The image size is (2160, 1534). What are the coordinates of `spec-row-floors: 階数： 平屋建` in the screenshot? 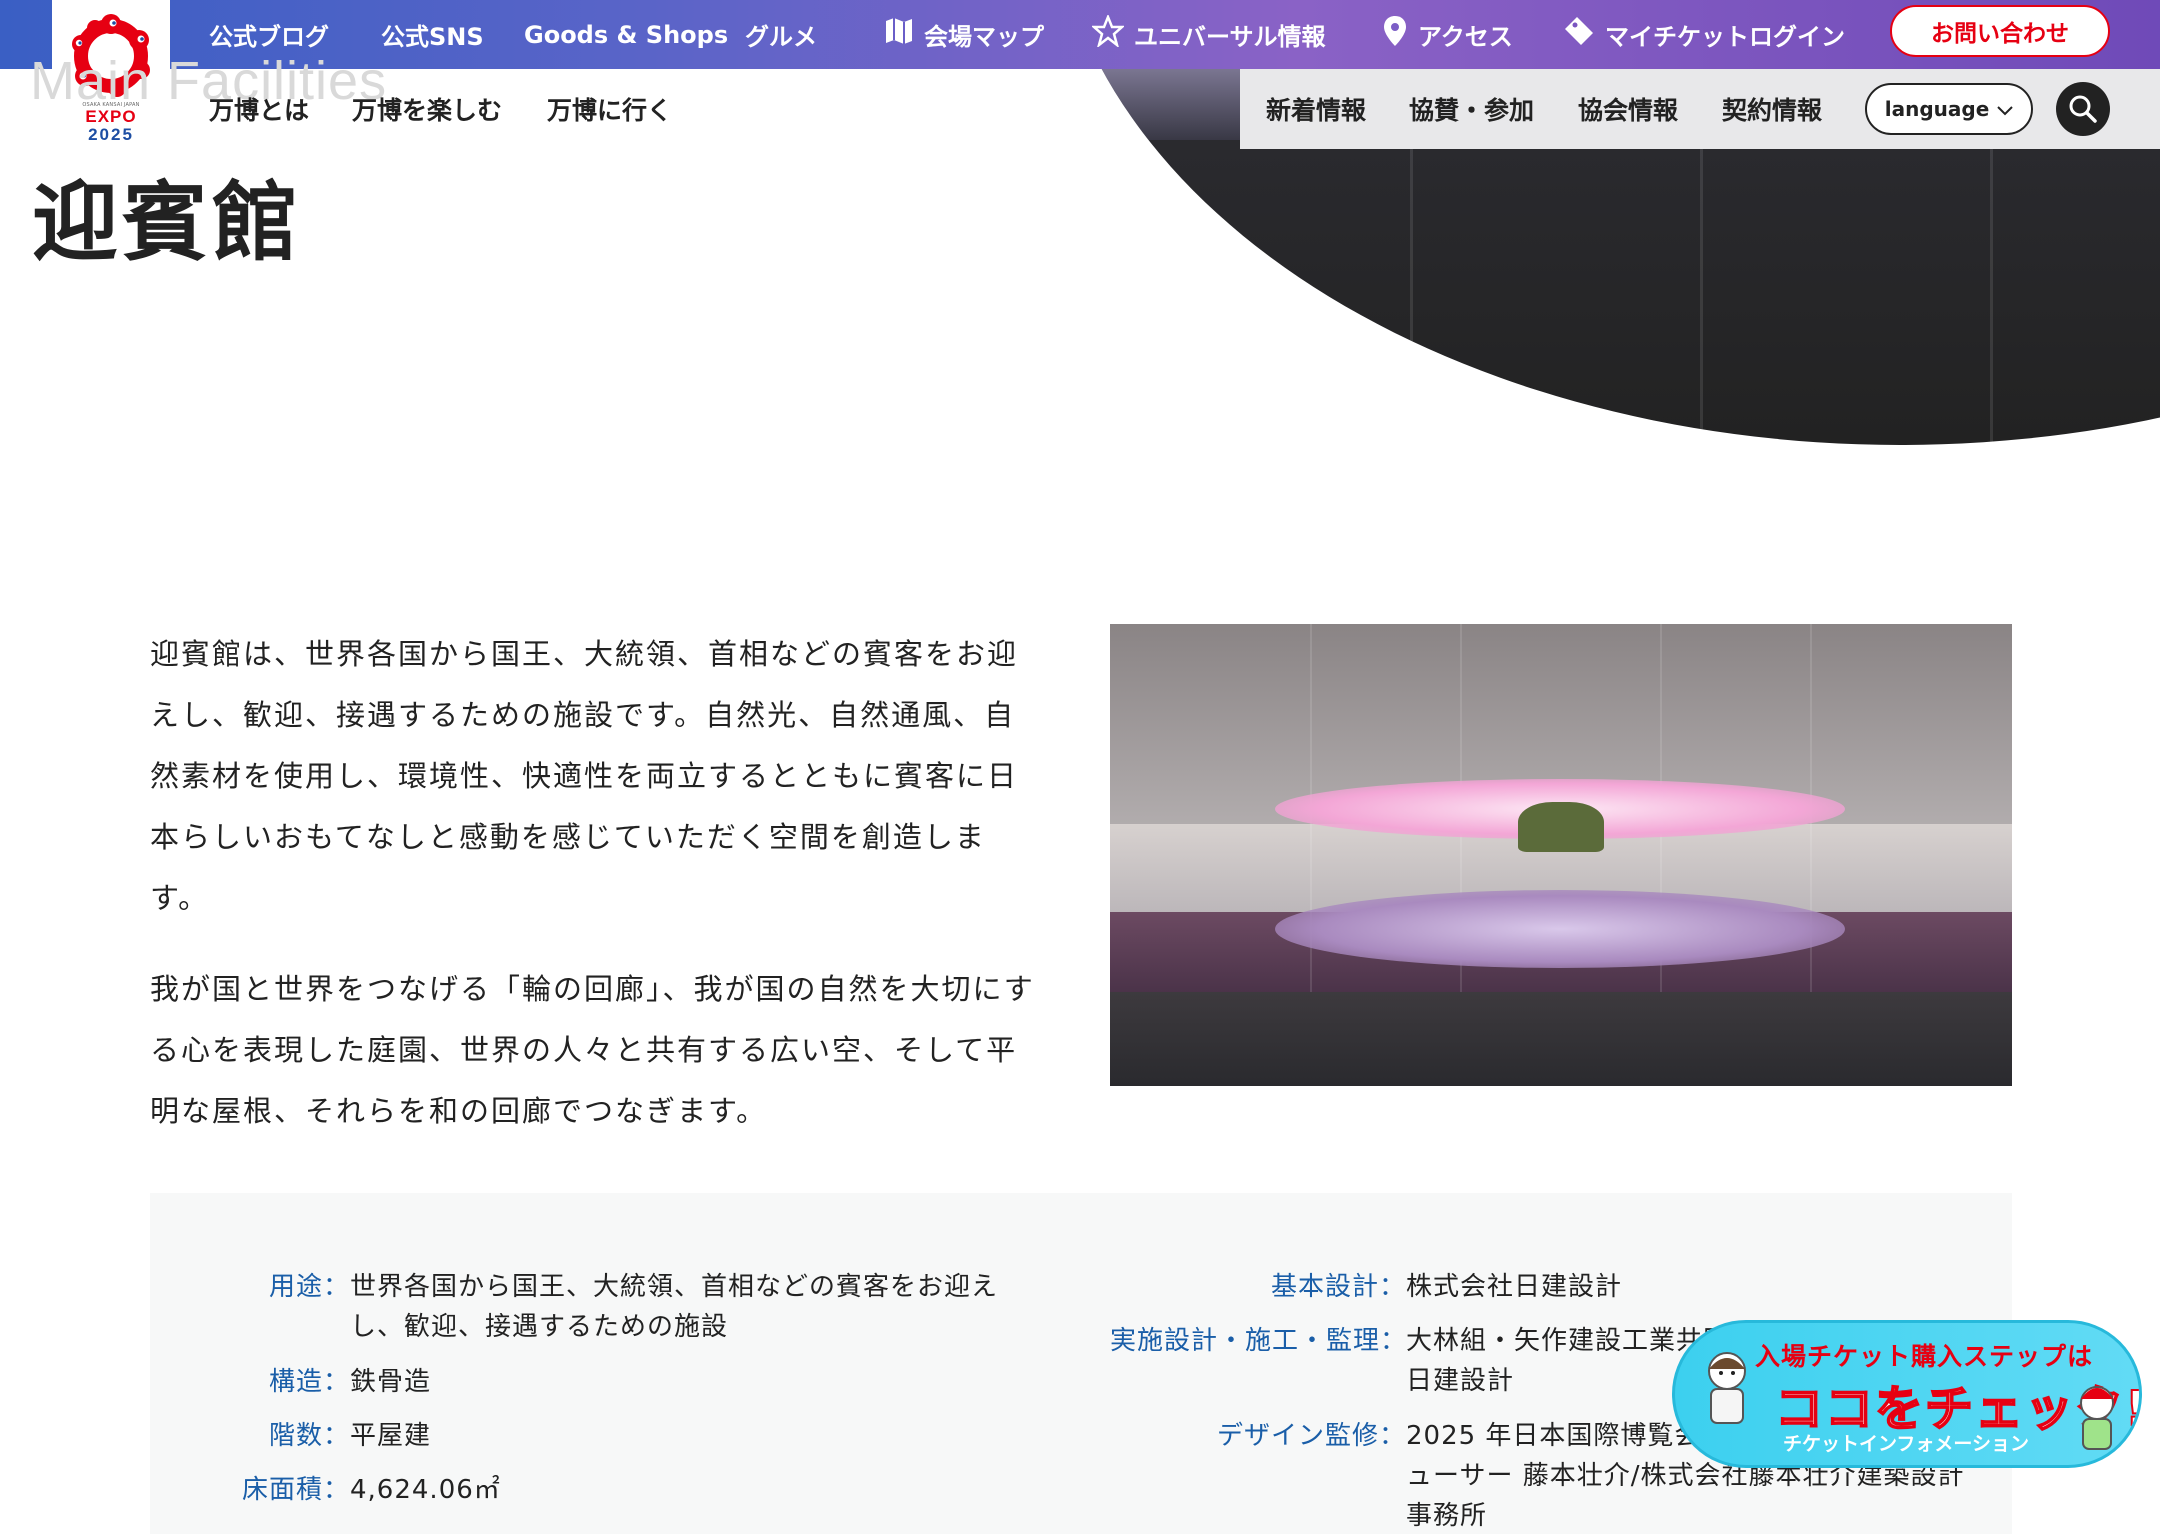 It's located at (330, 1436).